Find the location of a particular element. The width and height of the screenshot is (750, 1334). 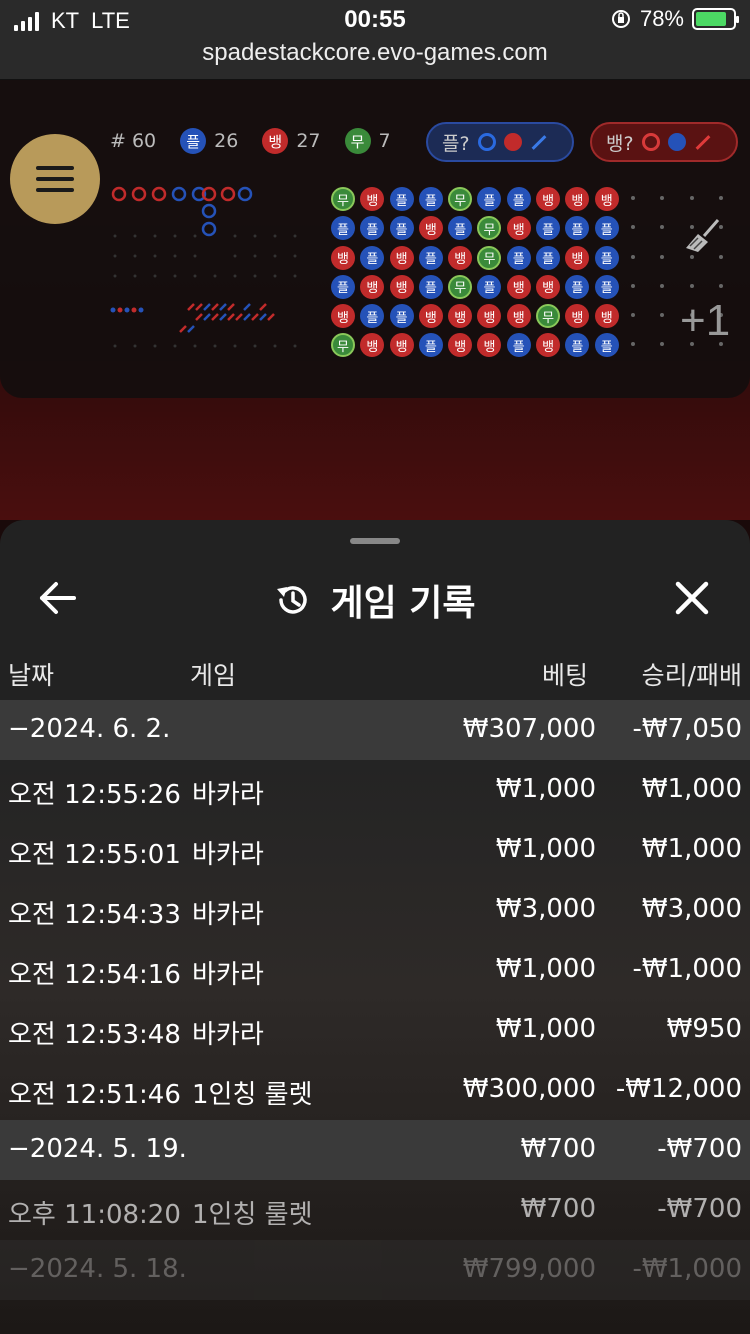

time-label: 오전 12:54:16 is located at coordinates (94, 975).